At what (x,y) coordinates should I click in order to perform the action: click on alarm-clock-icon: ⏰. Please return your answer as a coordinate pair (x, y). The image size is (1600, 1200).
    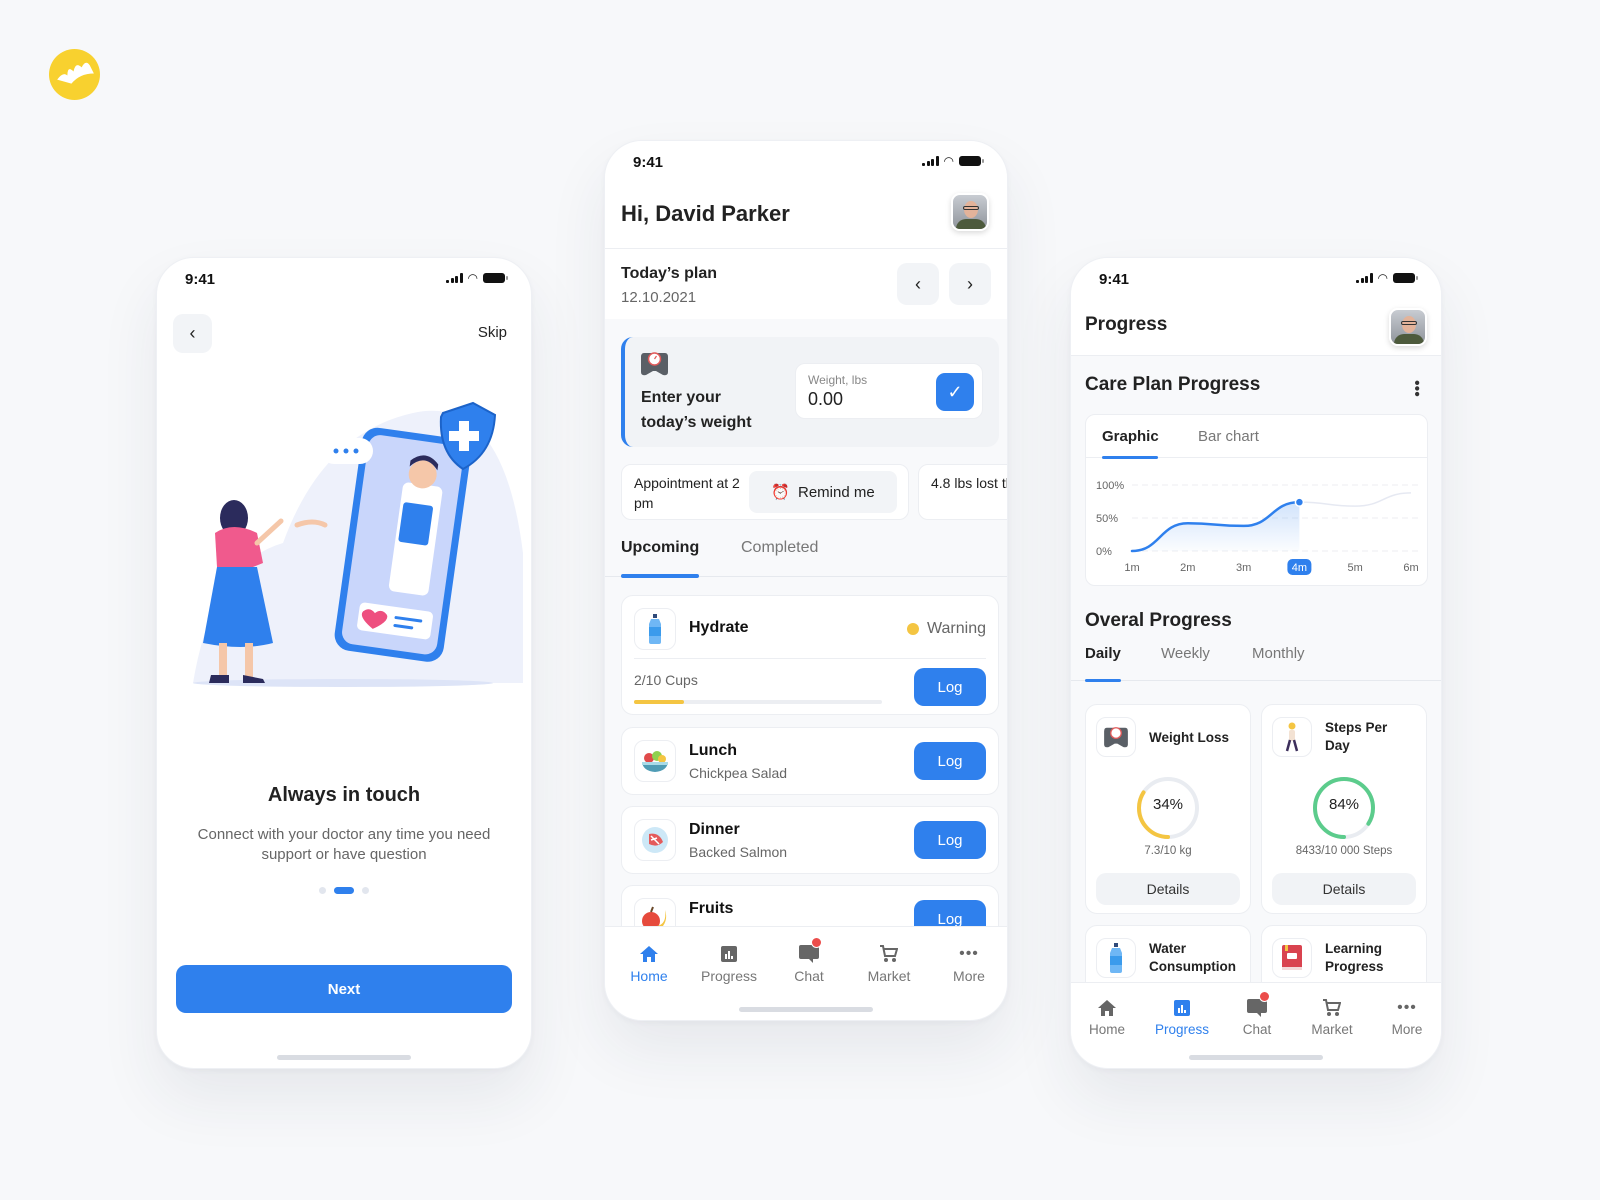
    Looking at the image, I should click on (780, 492).